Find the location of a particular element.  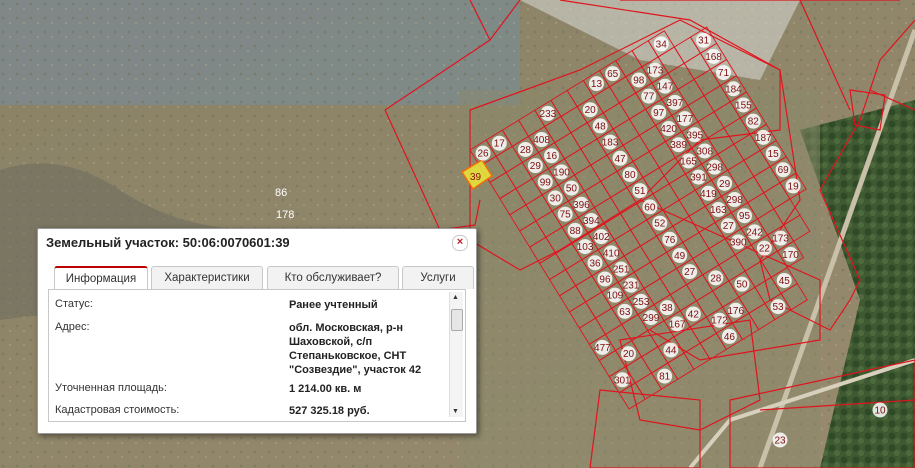

parcel-number: 419 is located at coordinates (708, 194).